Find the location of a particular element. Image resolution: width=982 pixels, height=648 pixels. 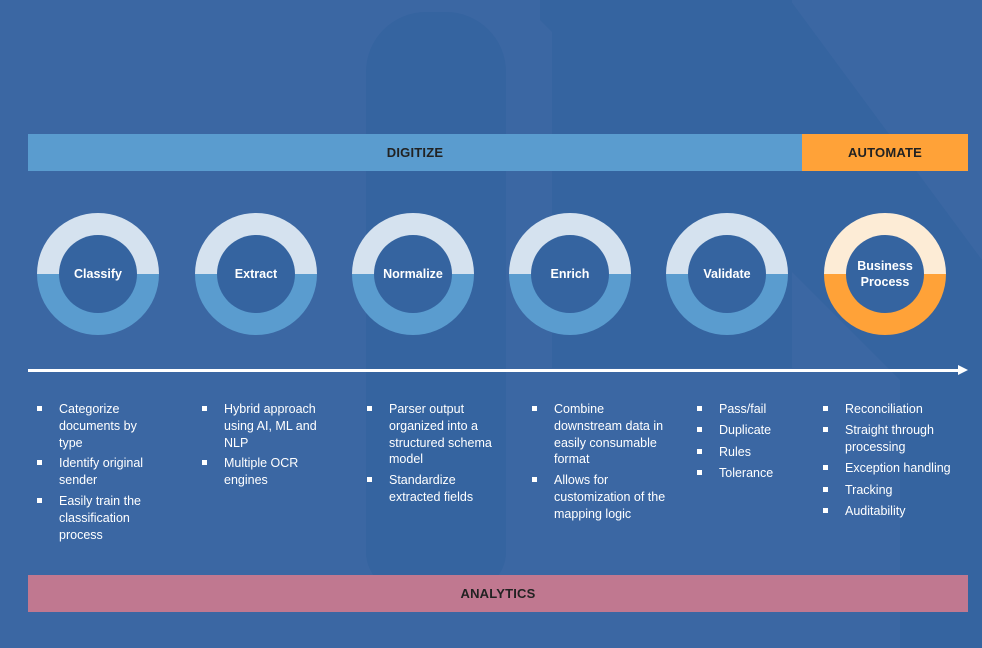

list-item: Easily train the classification process is located at coordinates (94, 518).